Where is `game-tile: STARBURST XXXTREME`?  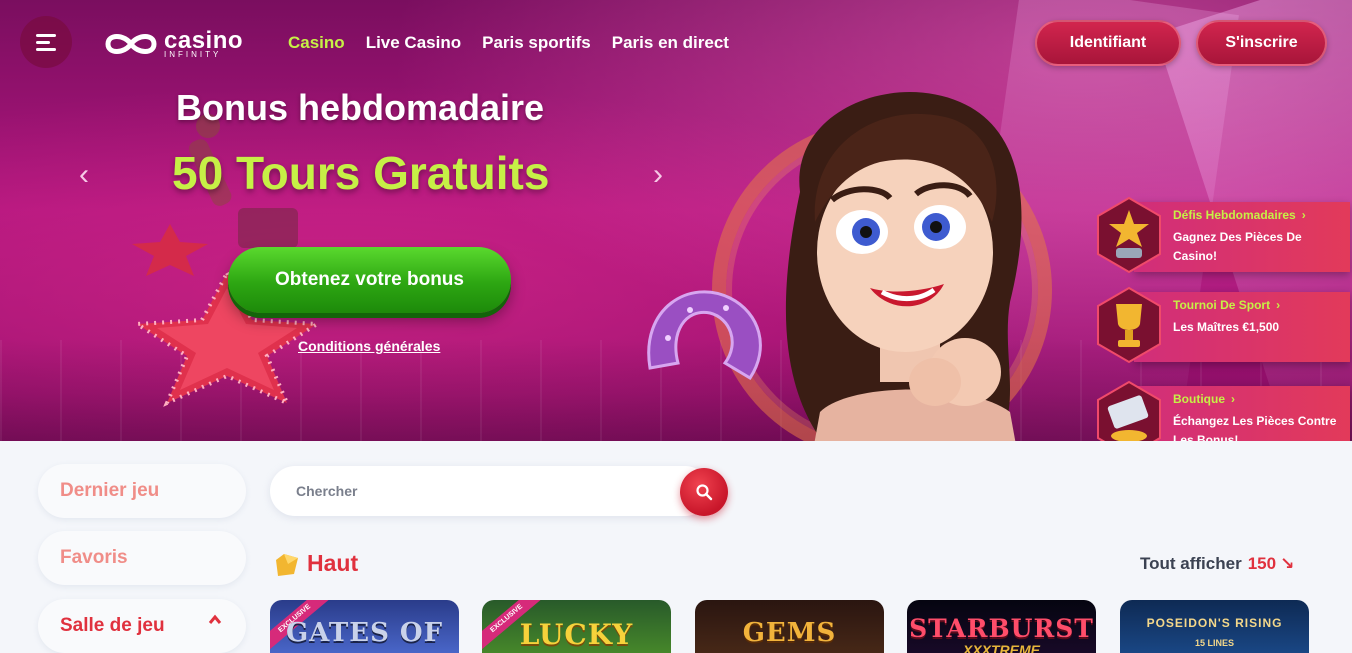 game-tile: STARBURST XXXTREME is located at coordinates (1001, 626).